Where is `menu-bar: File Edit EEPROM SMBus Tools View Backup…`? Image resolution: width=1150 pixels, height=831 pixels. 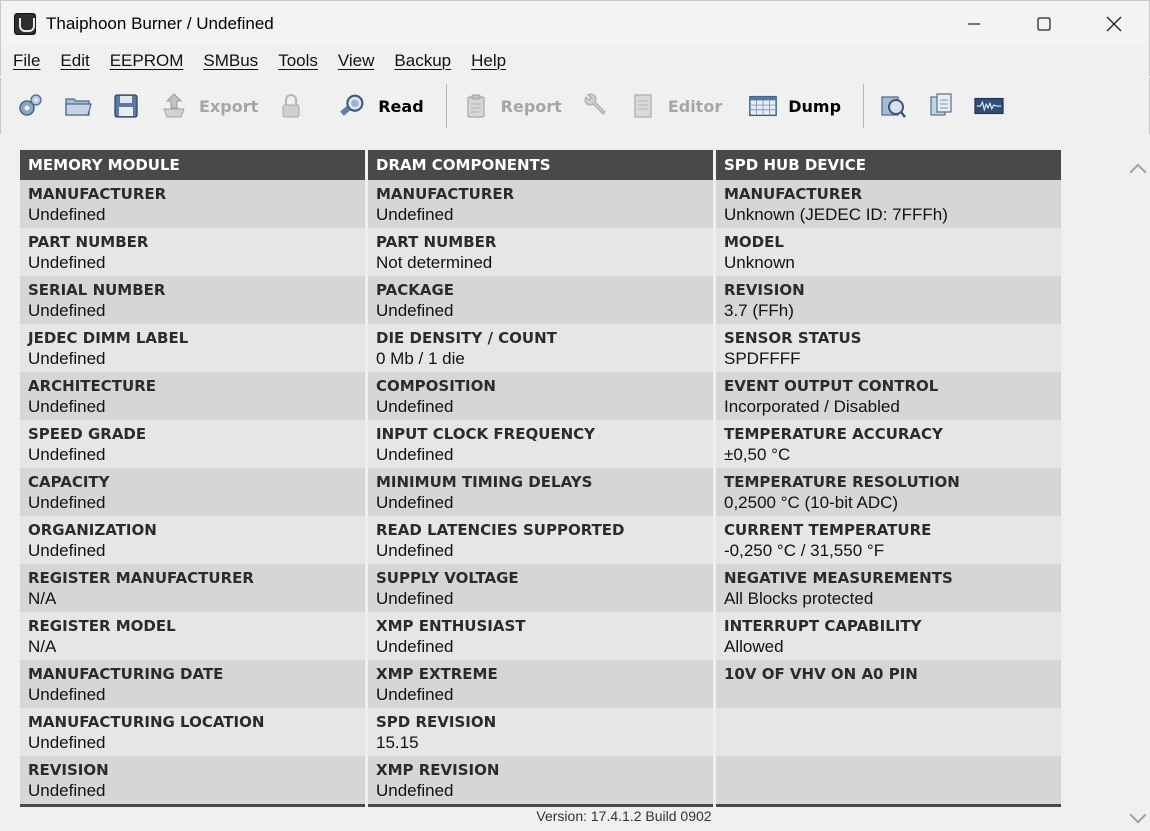
menu-bar: File Edit EEPROM SMBus Tools View Backup… is located at coordinates (575, 61).